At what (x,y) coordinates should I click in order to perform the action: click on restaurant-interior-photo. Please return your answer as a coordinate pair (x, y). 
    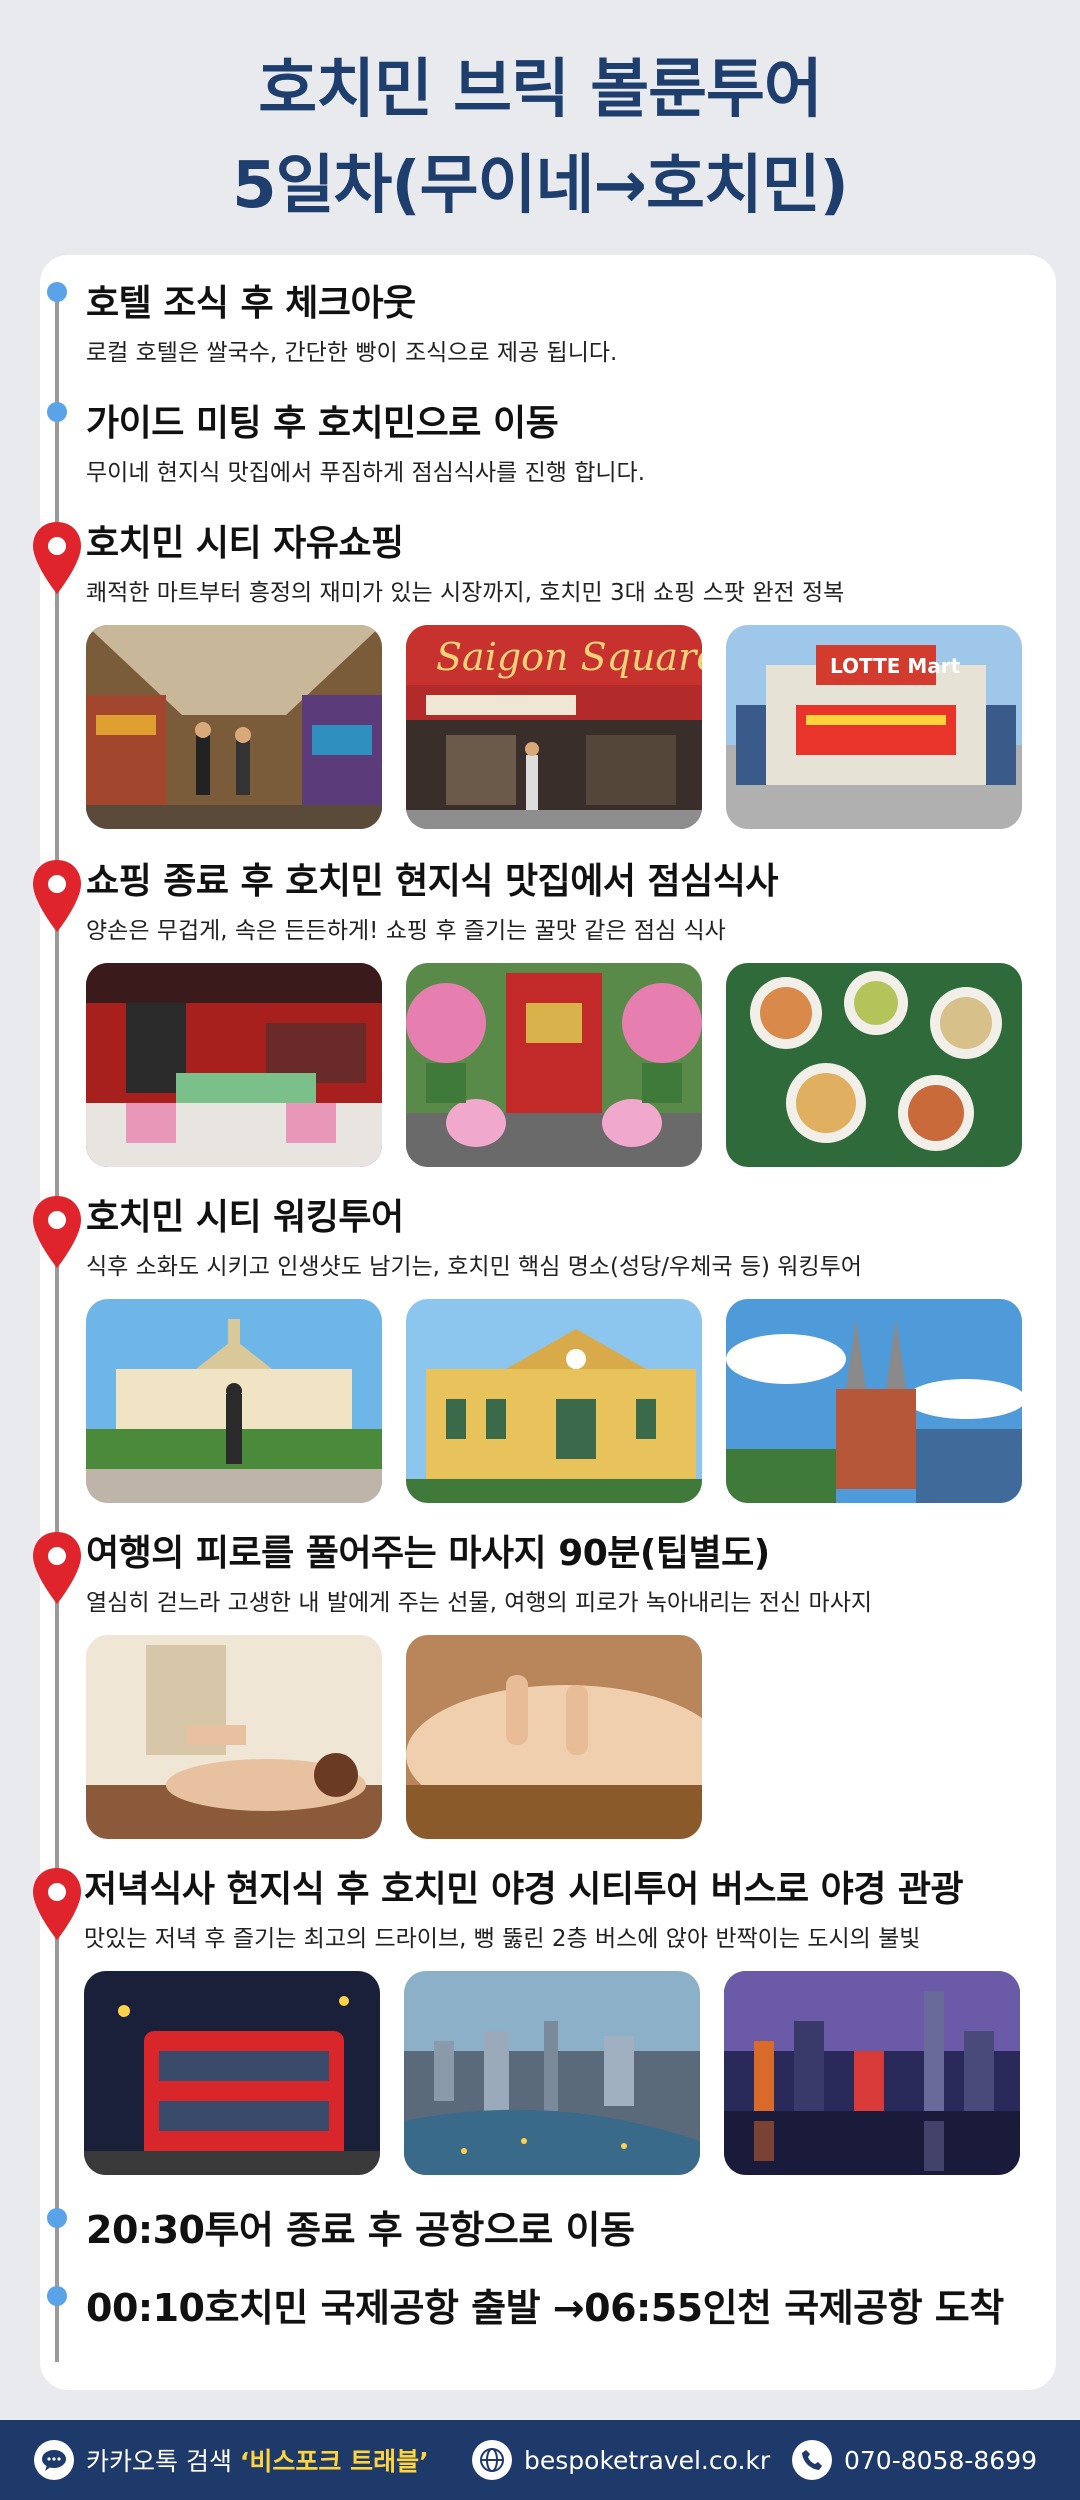
    Looking at the image, I should click on (234, 1065).